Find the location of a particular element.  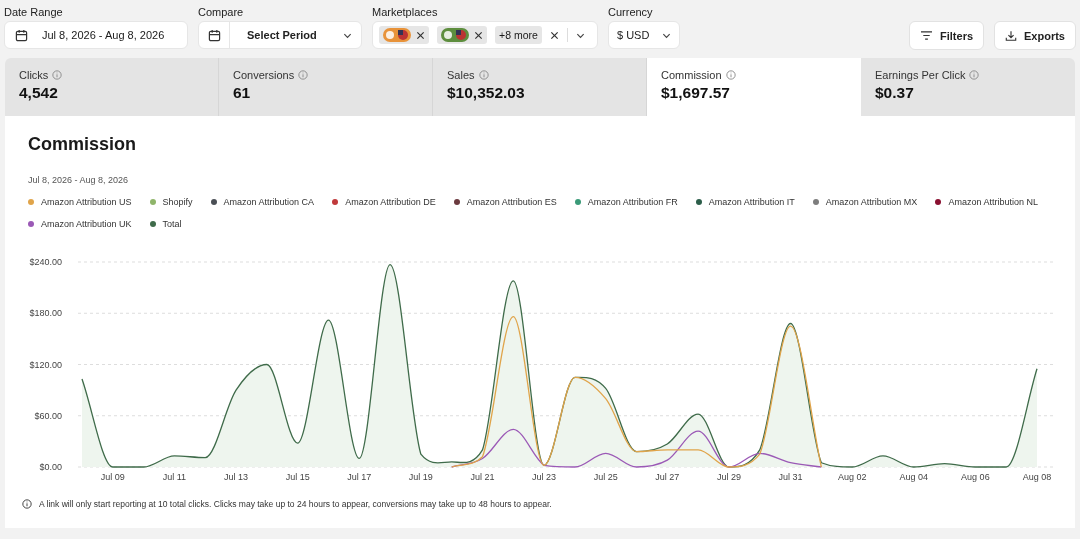

y-axis-label: $180.00 is located at coordinates (45, 313).